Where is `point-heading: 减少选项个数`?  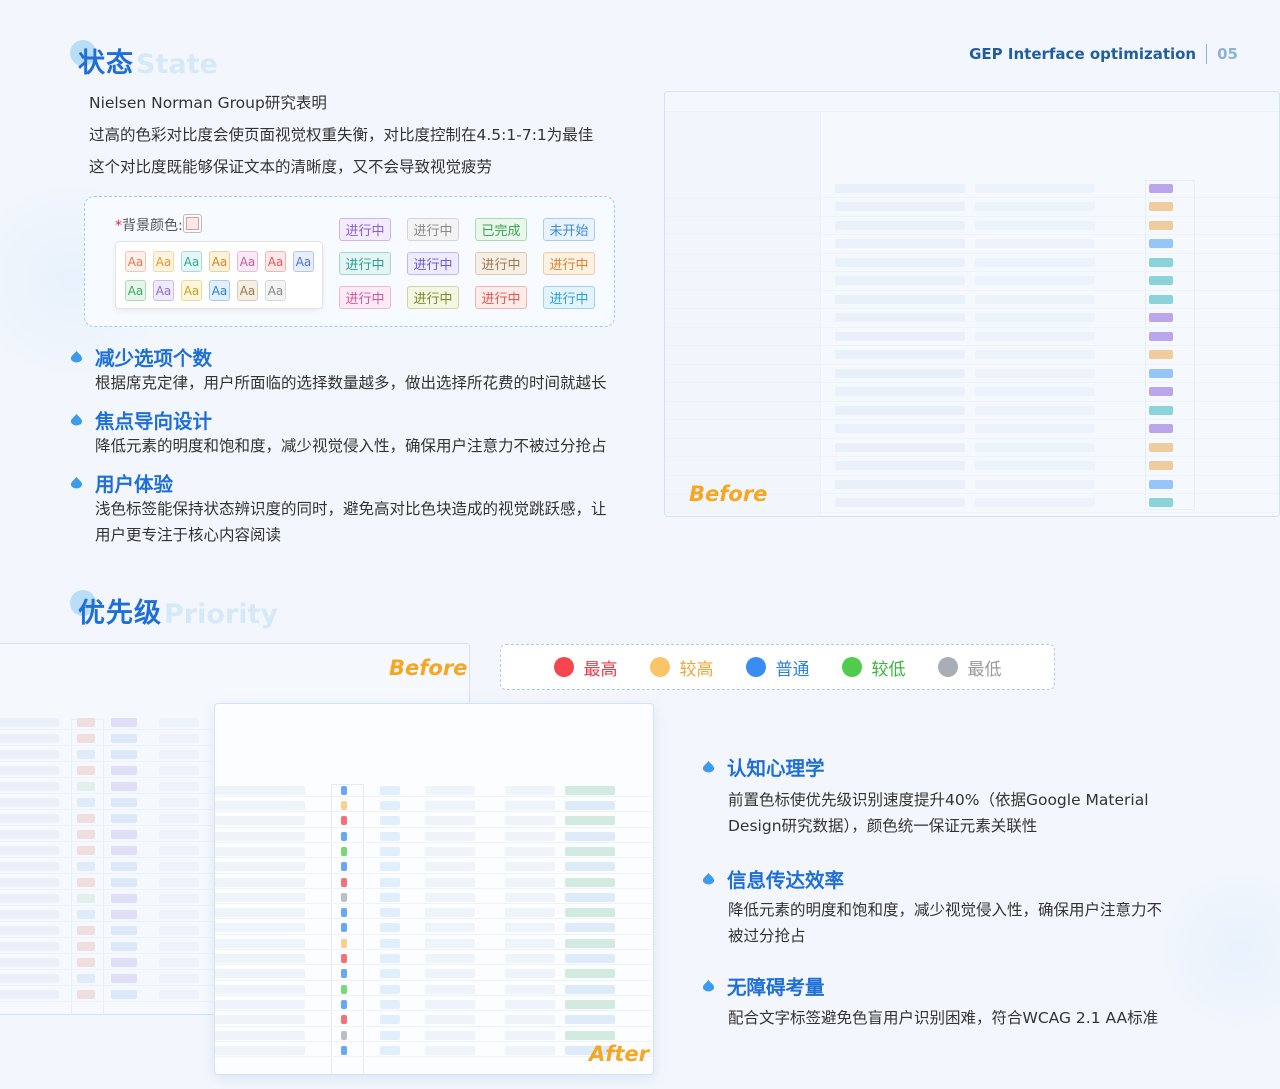 point-heading: 减少选项个数 is located at coordinates (141, 356).